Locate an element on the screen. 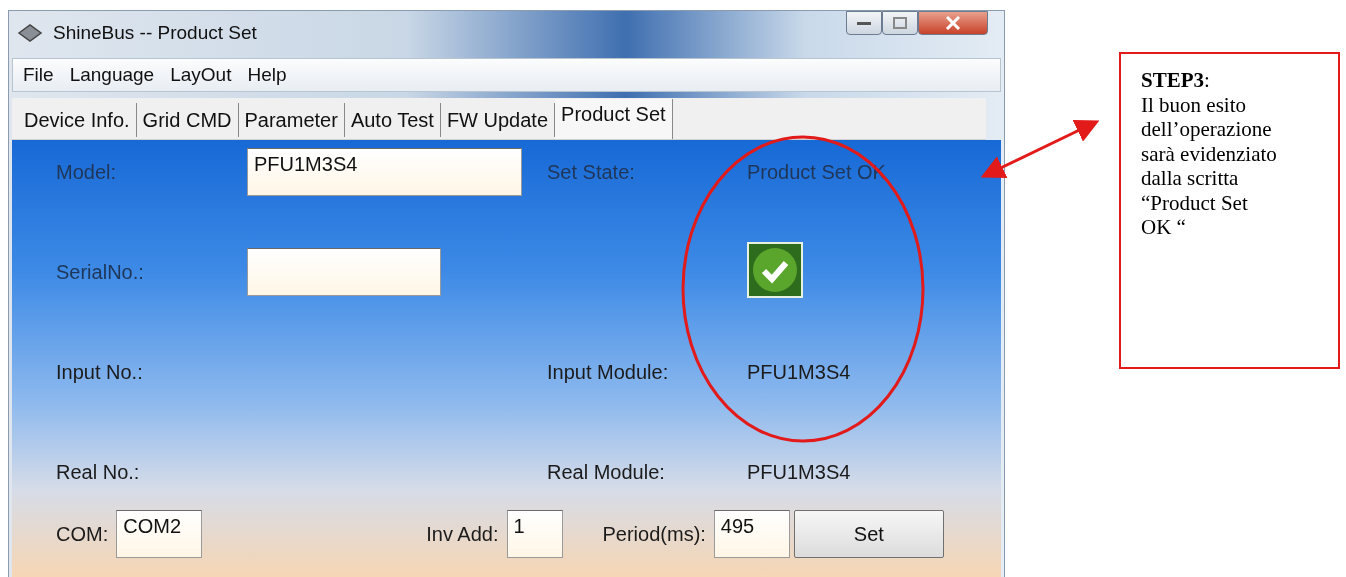  input-field is located at coordinates (344, 272).